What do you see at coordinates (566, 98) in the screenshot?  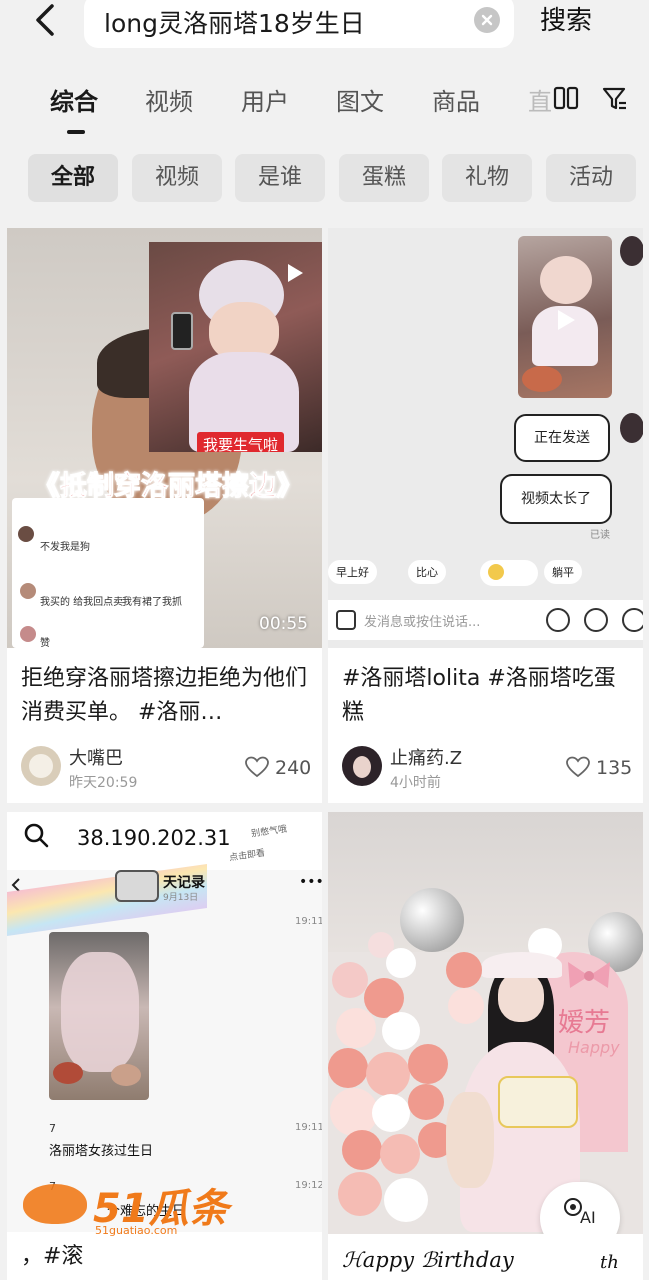 I see `double-column-layout-icon` at bounding box center [566, 98].